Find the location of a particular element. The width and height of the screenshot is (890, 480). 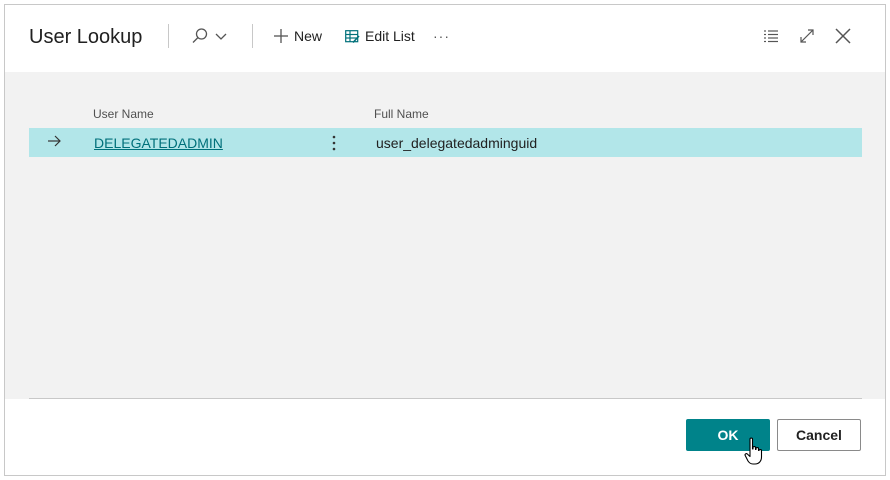

close-icon is located at coordinates (843, 36).